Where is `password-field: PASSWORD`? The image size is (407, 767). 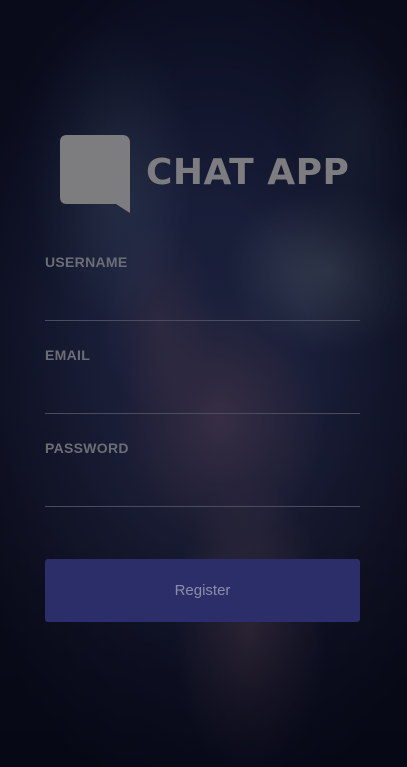 password-field: PASSWORD is located at coordinates (202, 473).